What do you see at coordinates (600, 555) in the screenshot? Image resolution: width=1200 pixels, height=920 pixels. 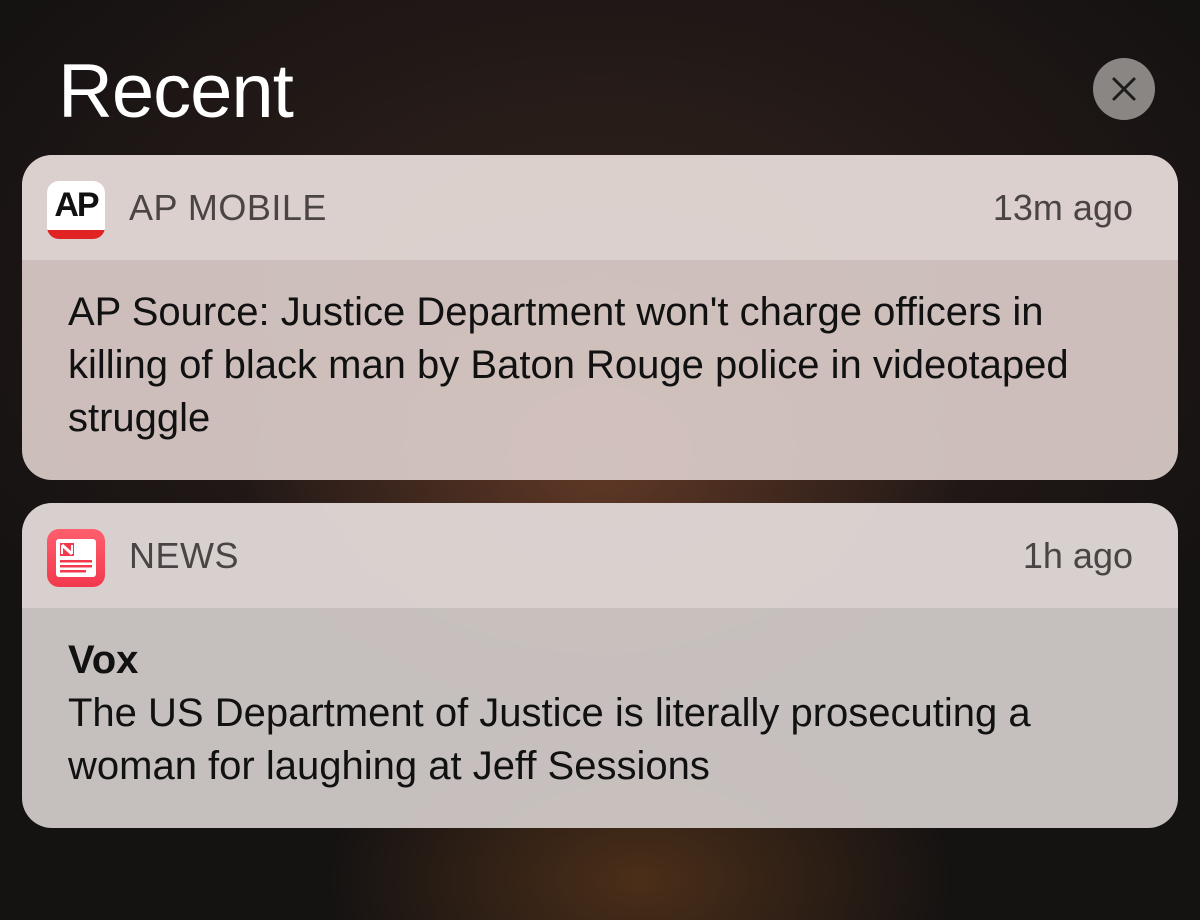 I see `notification-header: NEWS 1h ago` at bounding box center [600, 555].